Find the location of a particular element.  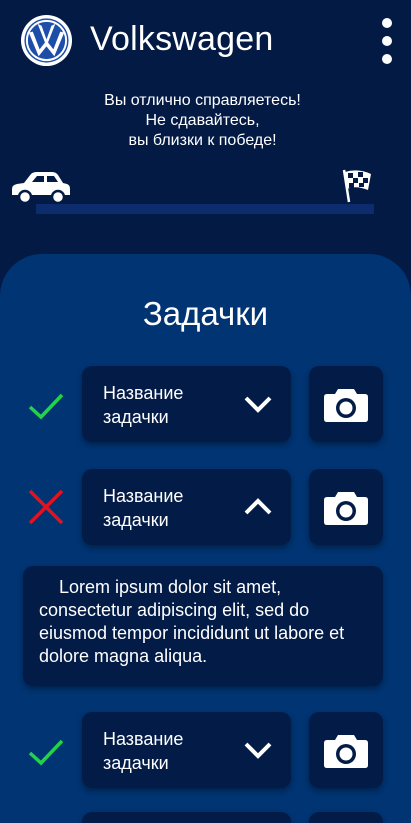

checkered-flag-icon is located at coordinates (356, 185).